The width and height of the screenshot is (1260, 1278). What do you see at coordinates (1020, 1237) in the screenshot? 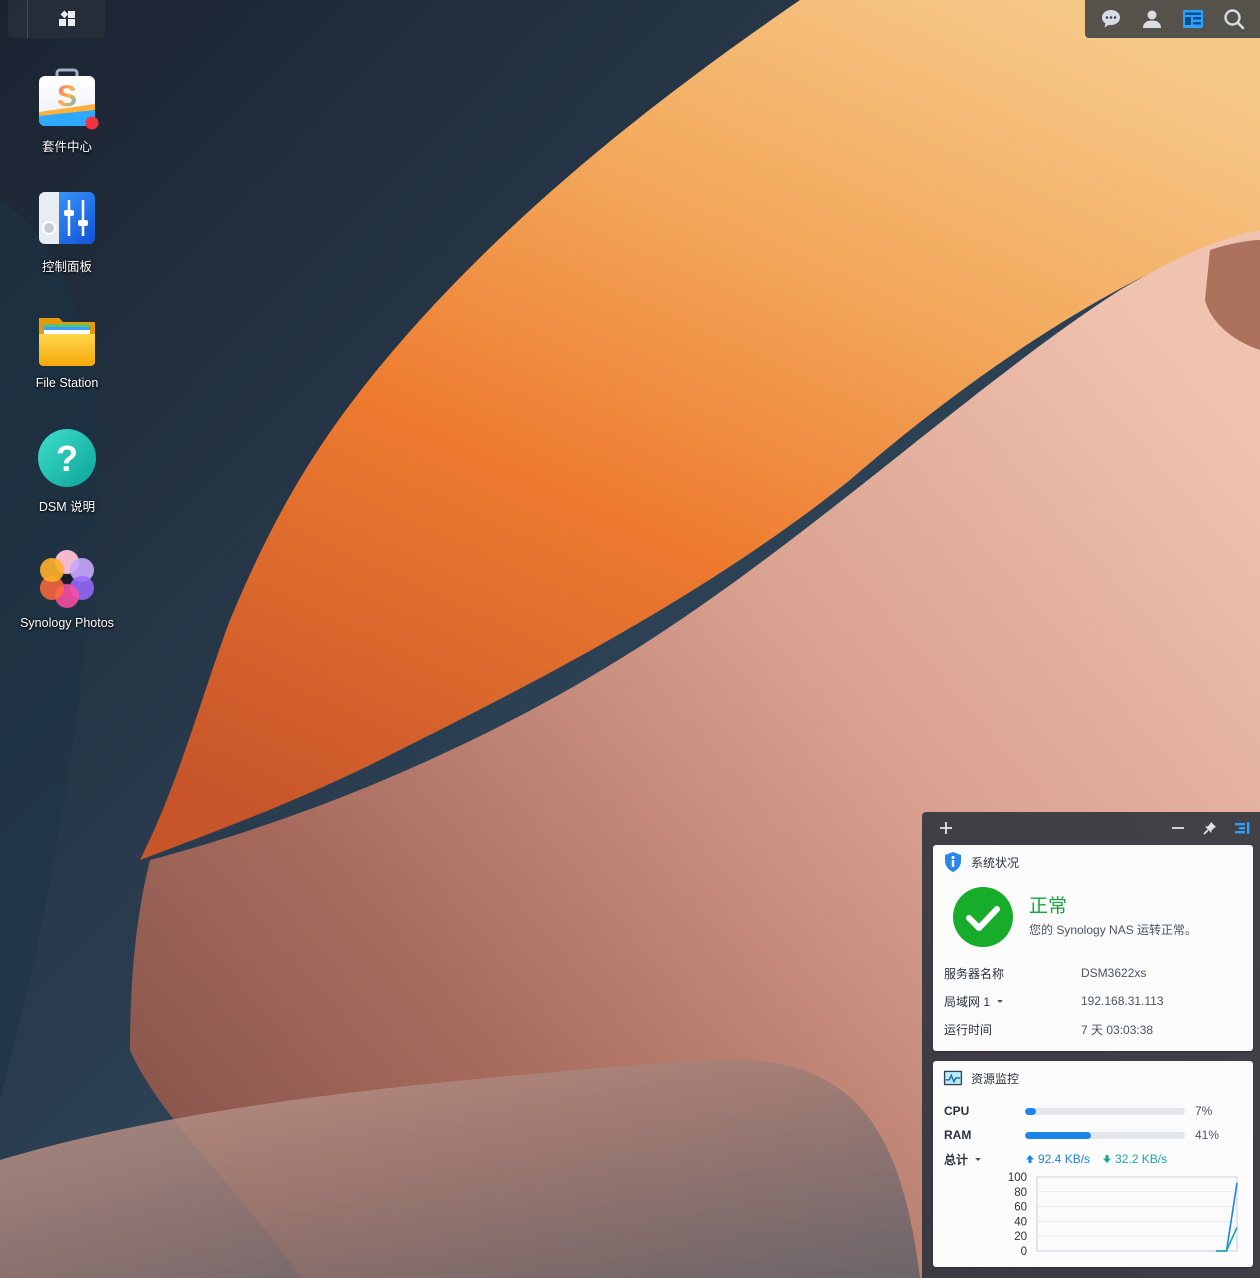
I see `y-tick-label: 20` at bounding box center [1020, 1237].